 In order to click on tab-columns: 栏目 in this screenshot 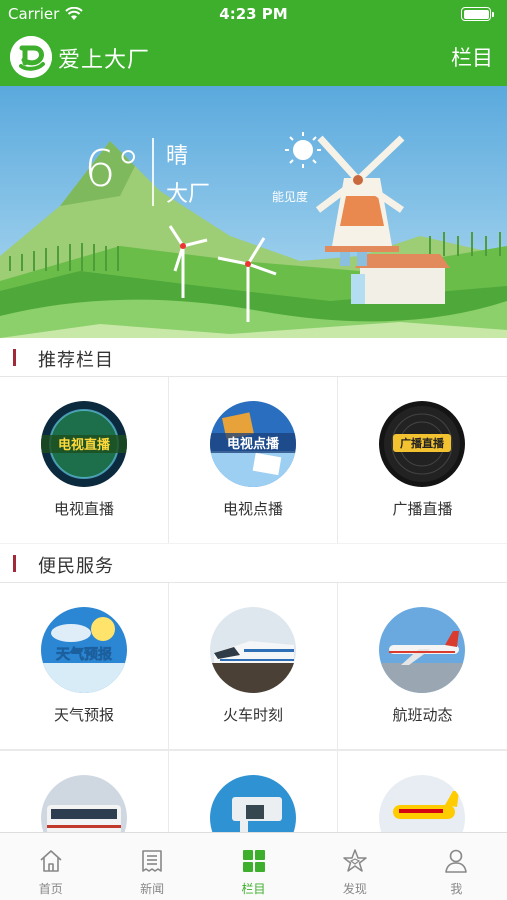, I will do `click(253, 866)`.